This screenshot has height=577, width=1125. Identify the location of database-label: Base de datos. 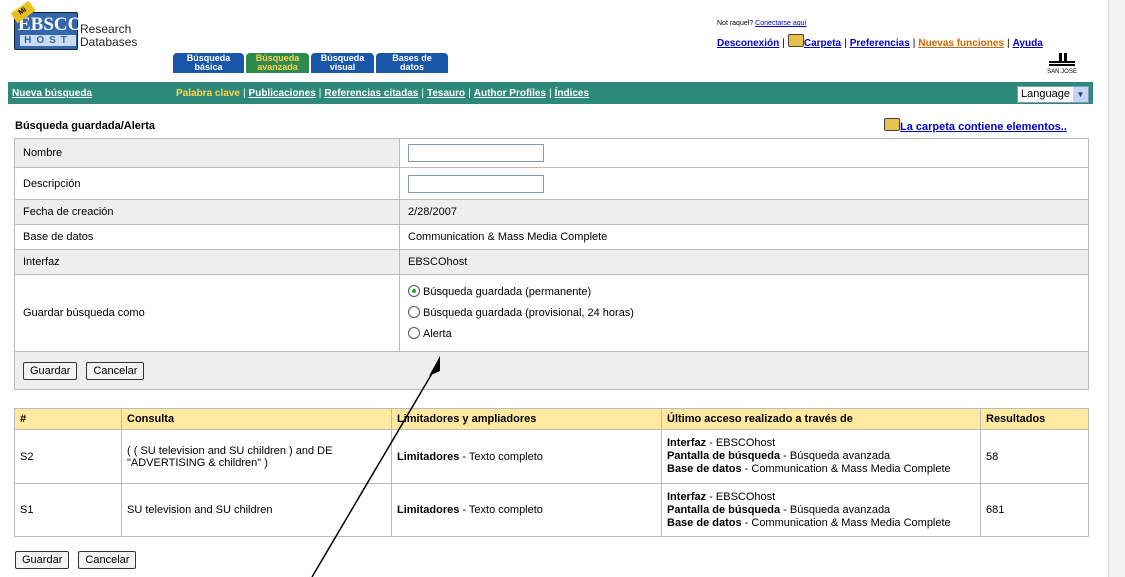
(207, 237).